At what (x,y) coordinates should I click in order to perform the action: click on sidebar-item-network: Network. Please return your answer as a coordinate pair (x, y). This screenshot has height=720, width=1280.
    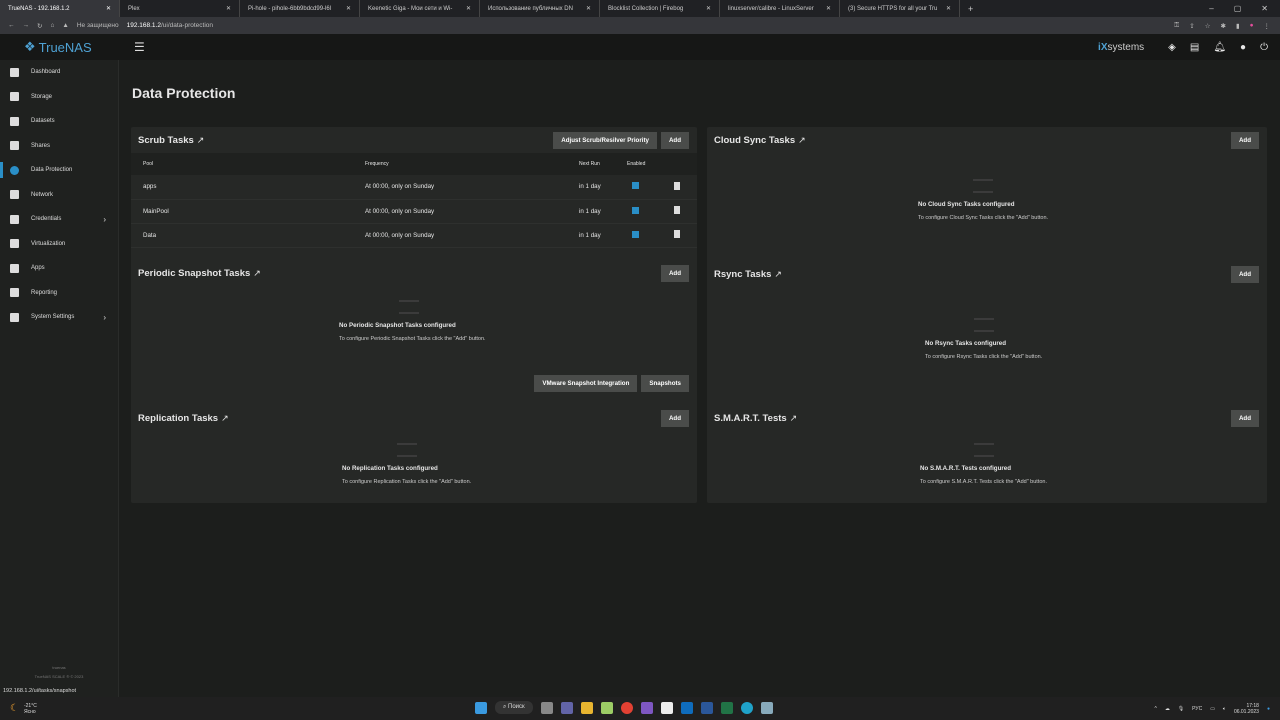
    Looking at the image, I should click on (59, 195).